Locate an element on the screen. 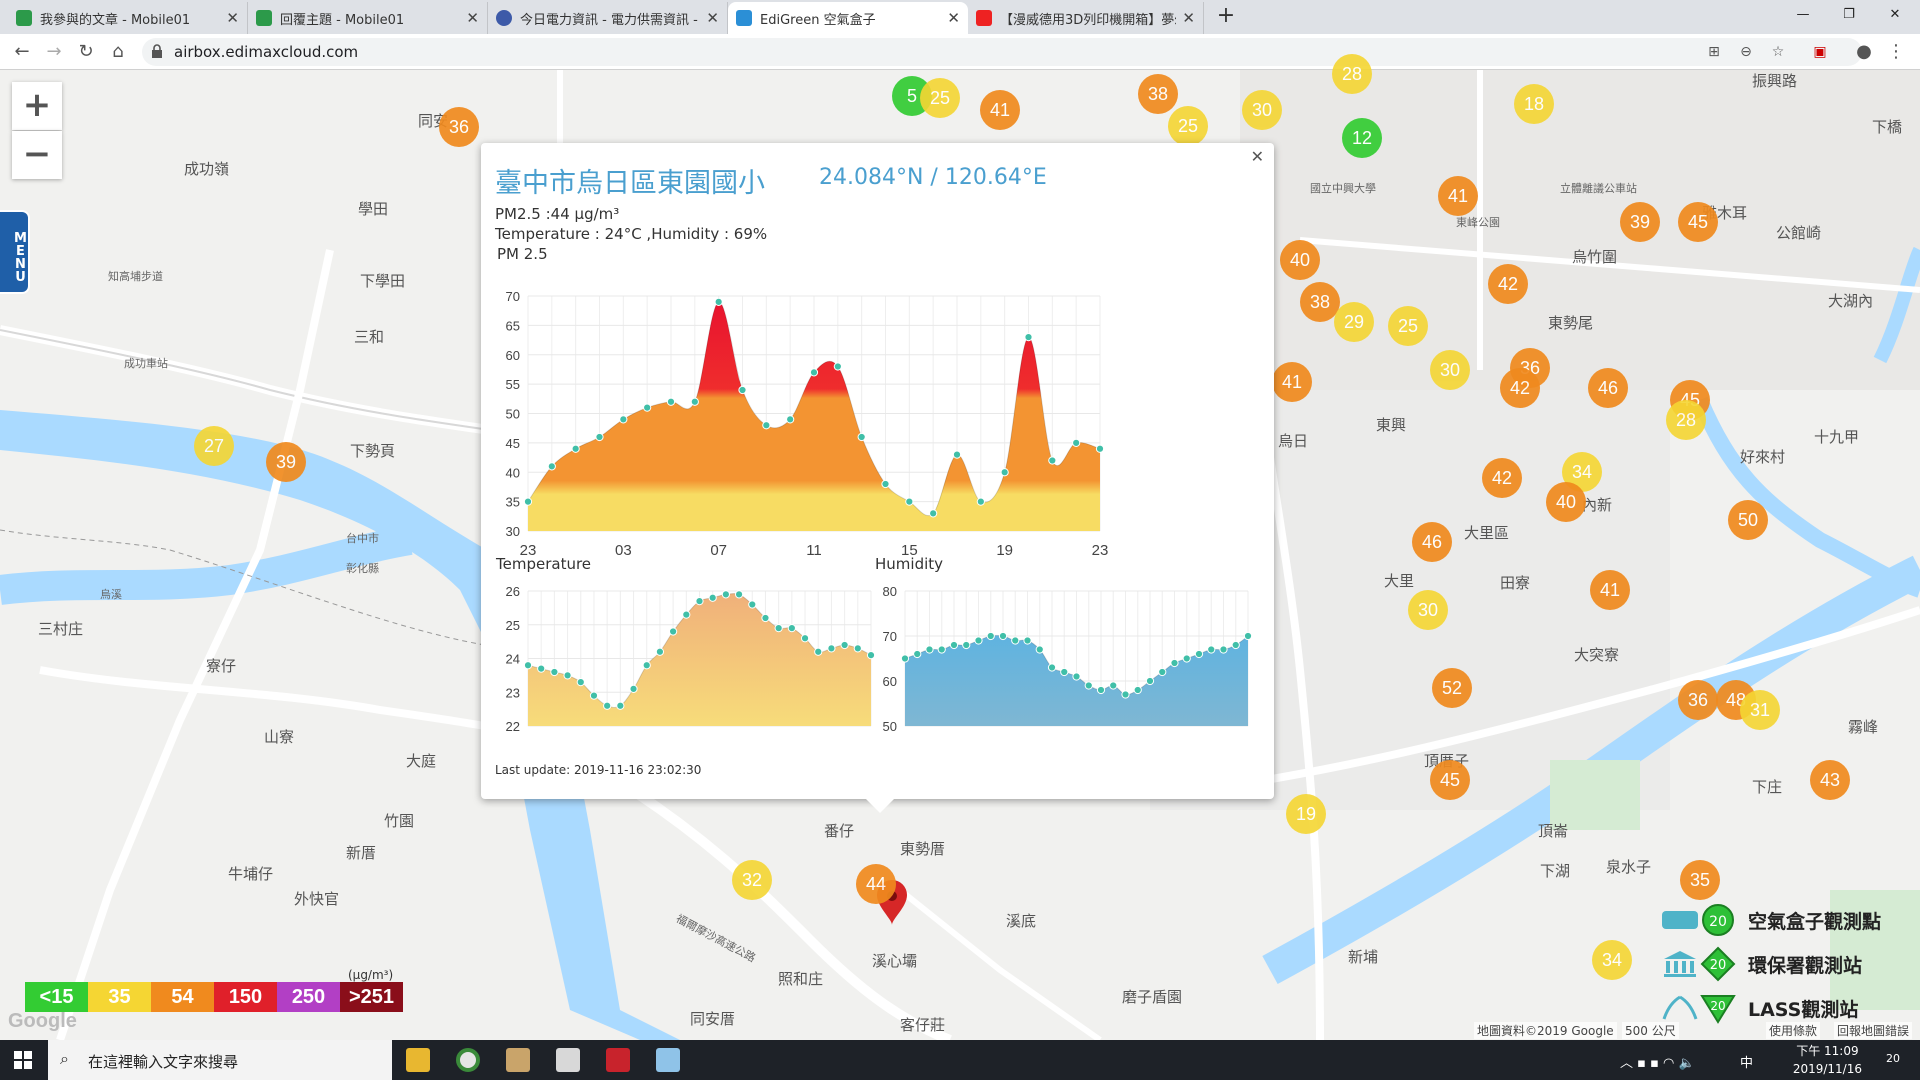 Image resolution: width=1920 pixels, height=1080 pixels. browser-tab: 今日電力資訊 - 電力供需資訊 - 台 ✕ is located at coordinates (608, 18).